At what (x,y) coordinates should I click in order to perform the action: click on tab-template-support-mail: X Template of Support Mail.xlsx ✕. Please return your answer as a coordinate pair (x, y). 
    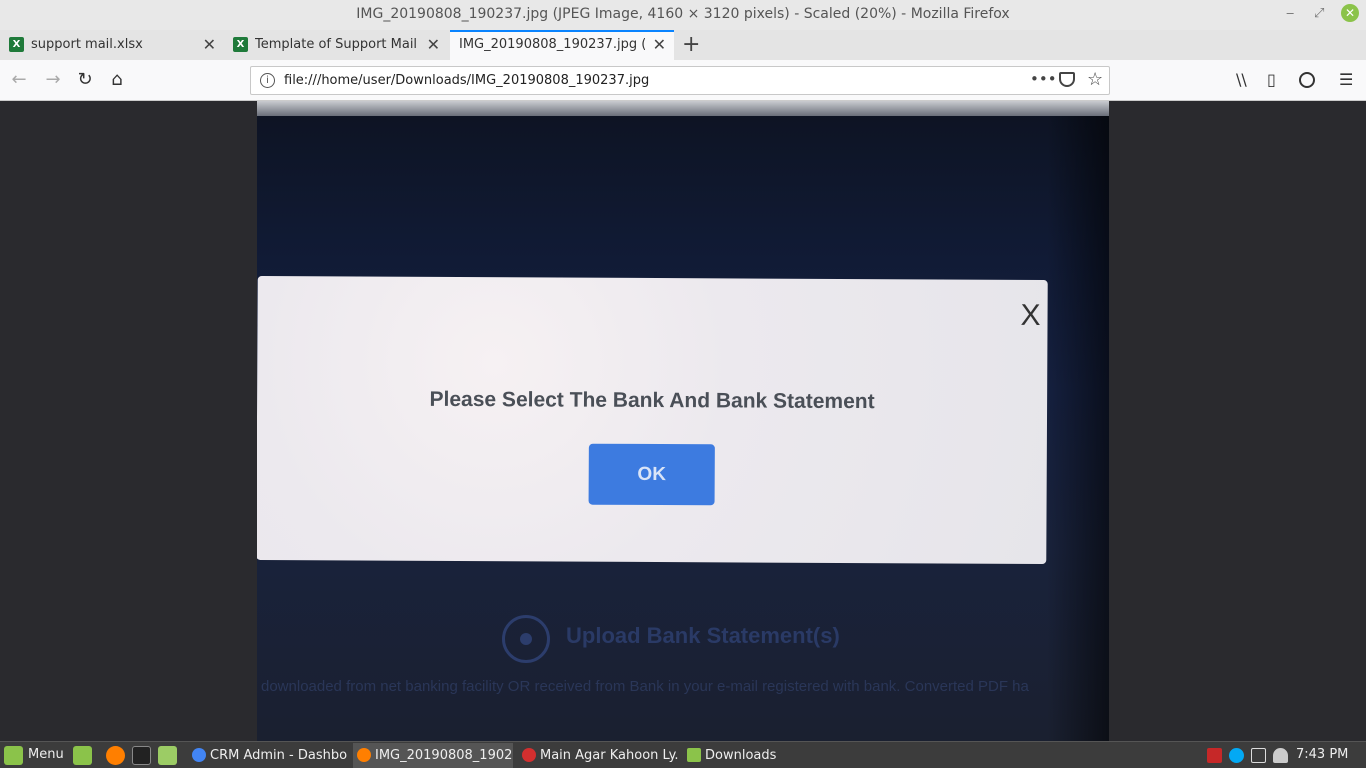
    Looking at the image, I should click on (336, 45).